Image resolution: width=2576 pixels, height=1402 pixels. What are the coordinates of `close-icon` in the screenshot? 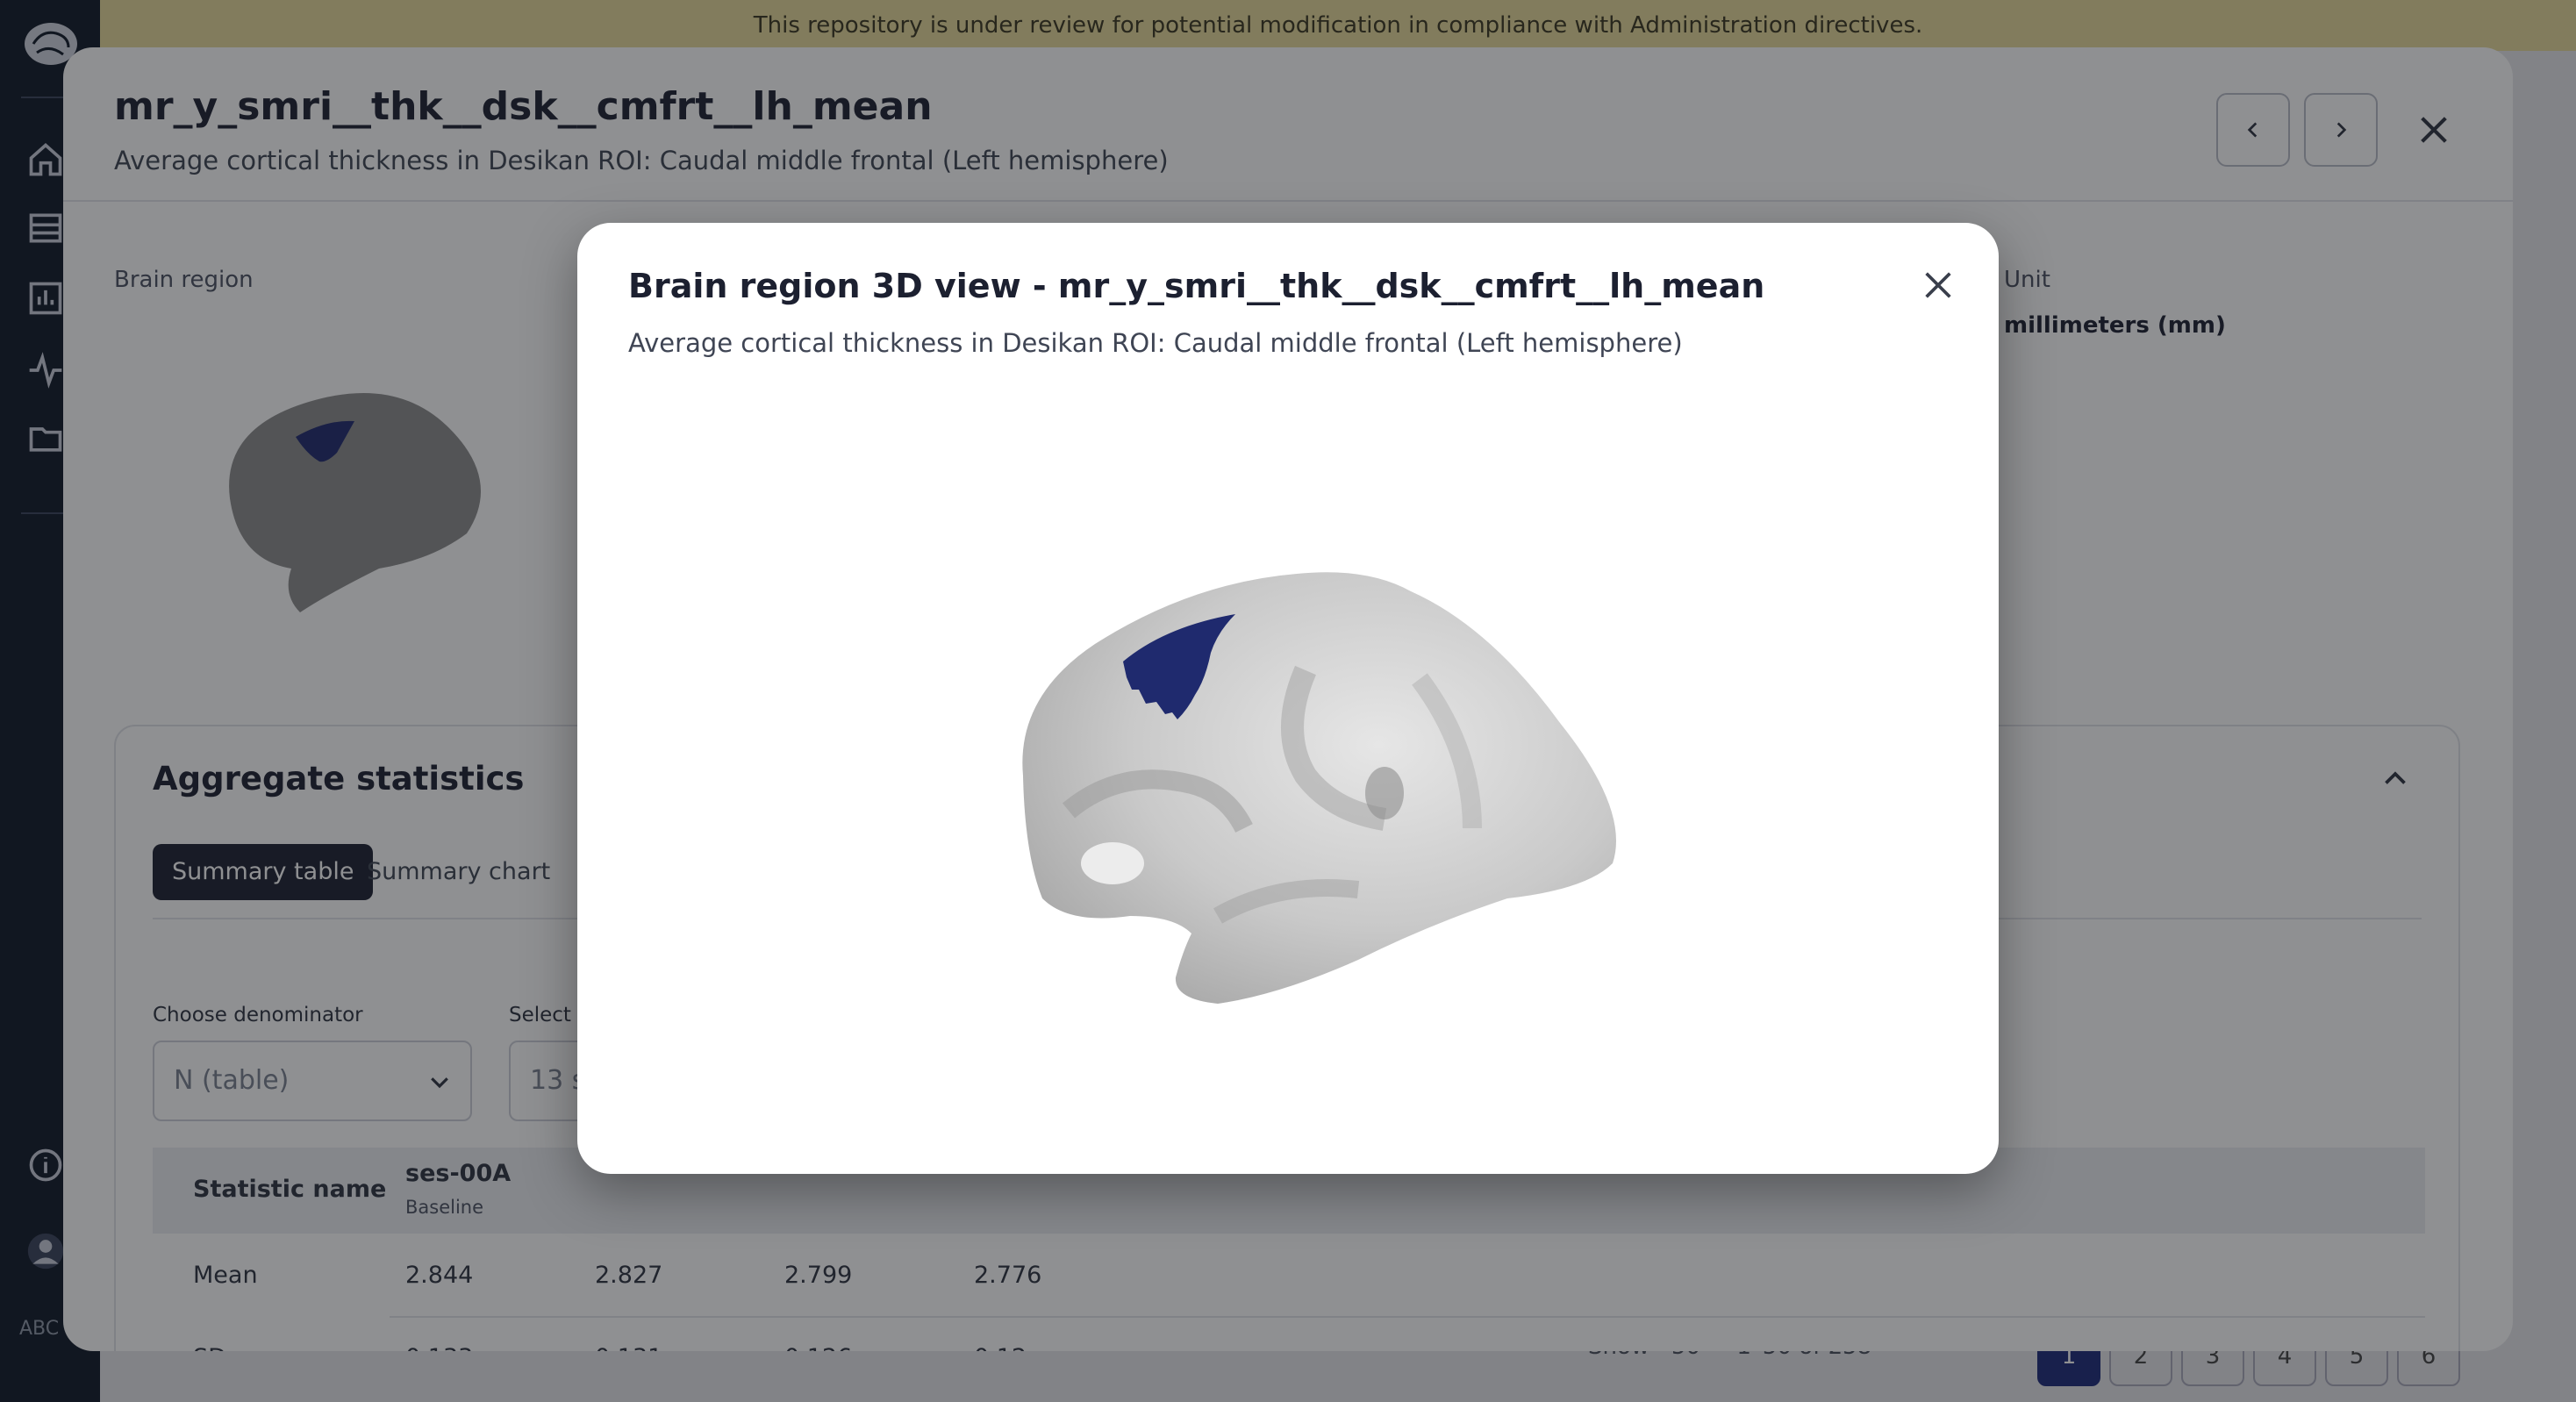 It's located at (1938, 285).